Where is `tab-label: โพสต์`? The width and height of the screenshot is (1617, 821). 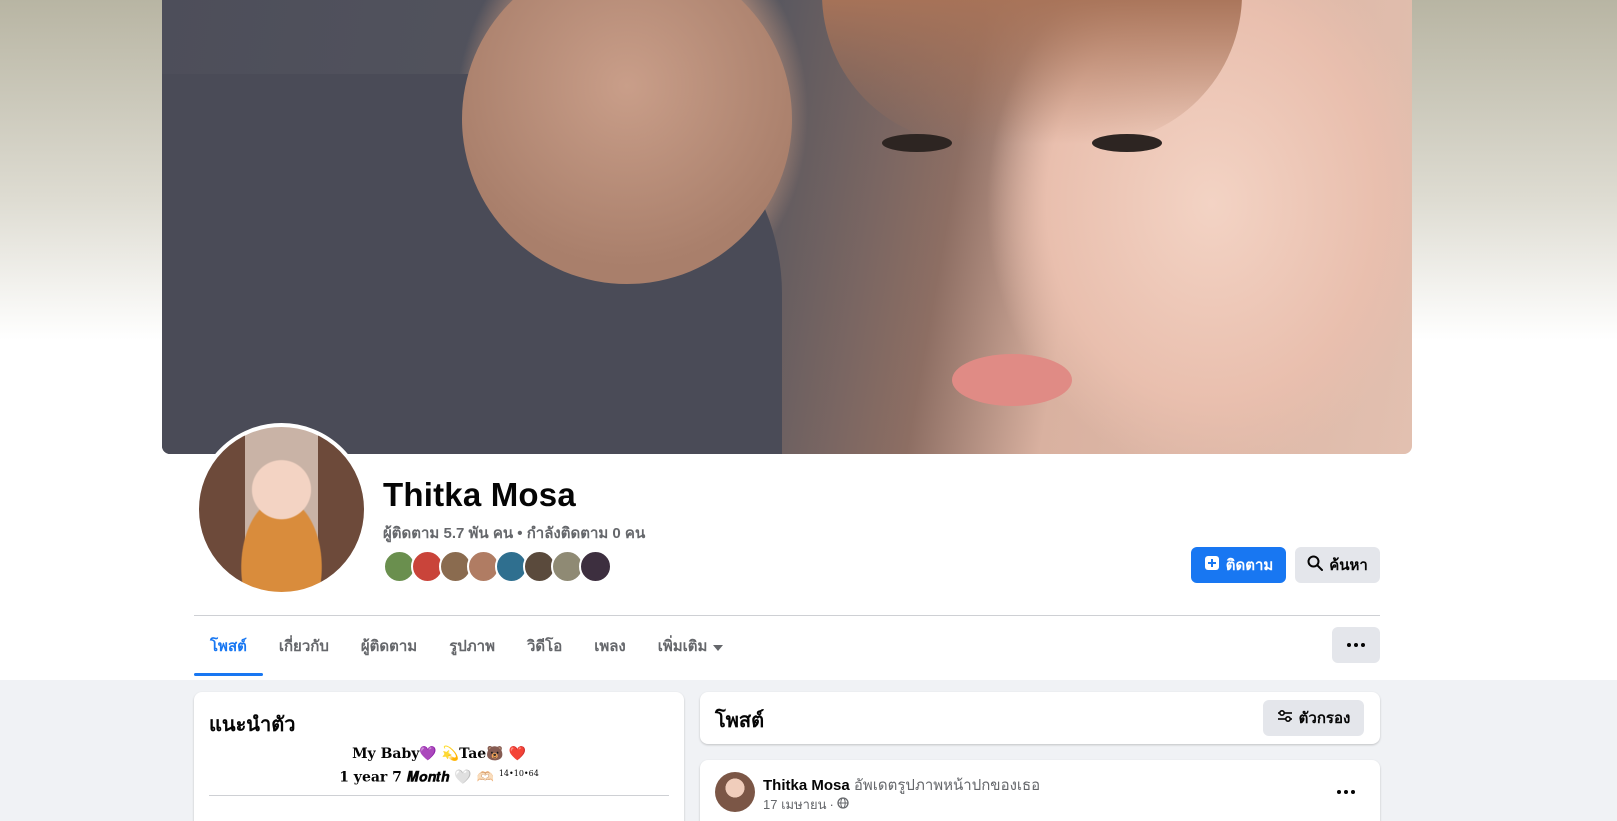 tab-label: โพสต์ is located at coordinates (228, 646).